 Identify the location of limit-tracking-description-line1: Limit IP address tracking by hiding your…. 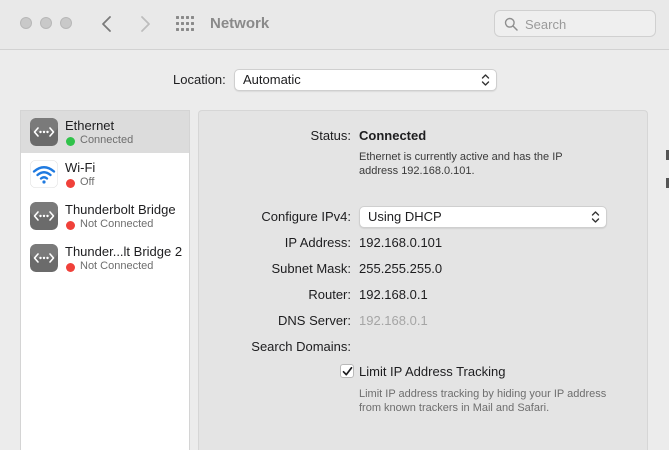
(483, 394).